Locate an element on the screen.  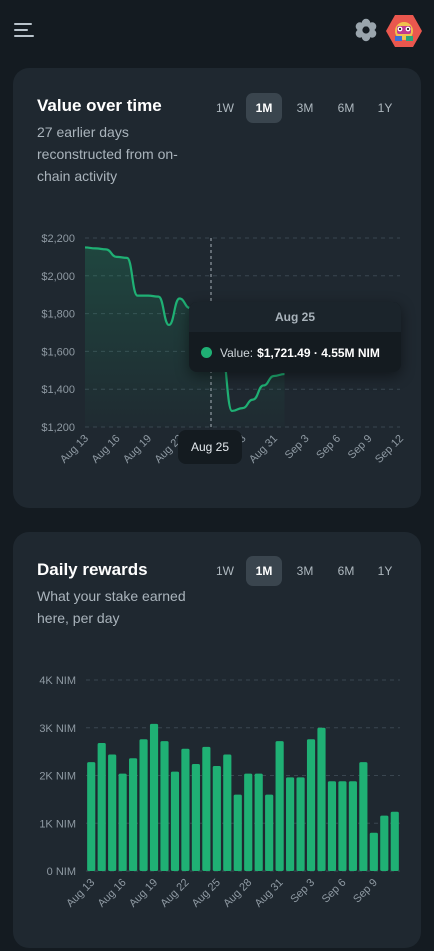
y-tick-label: 1K NIM is located at coordinates (57, 824).